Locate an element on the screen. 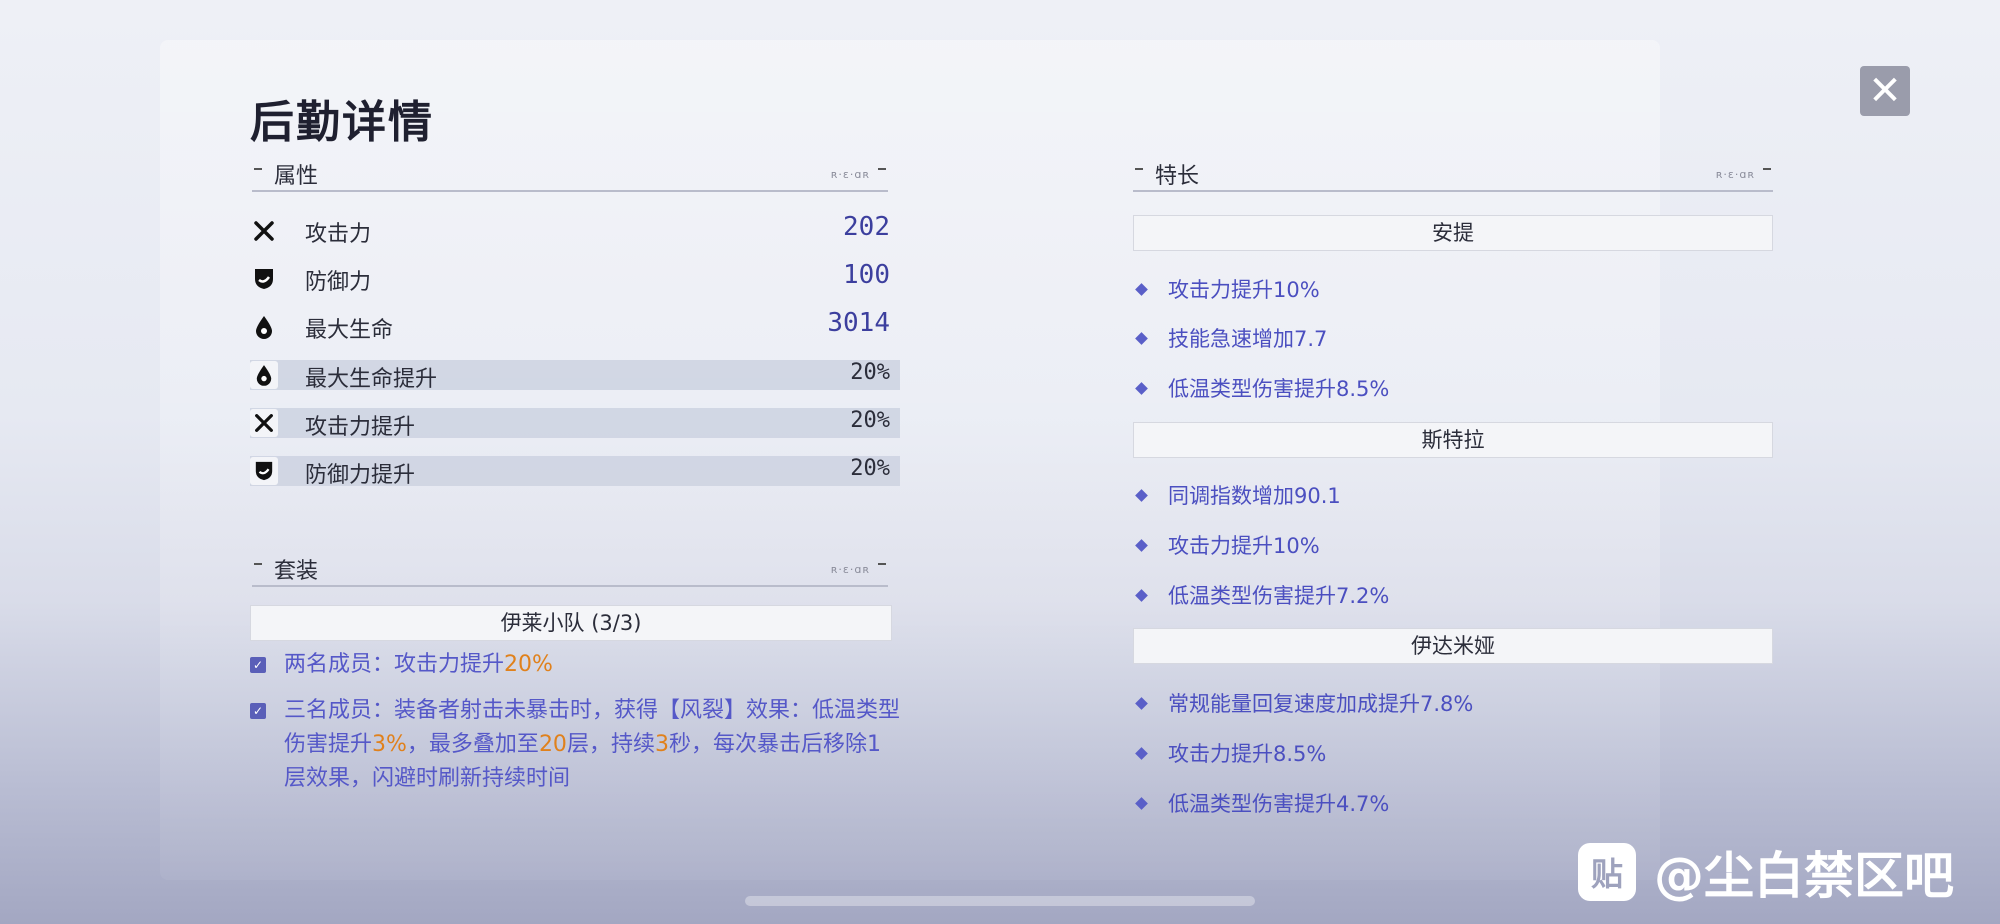 The width and height of the screenshot is (2000, 924). specialty-item: 攻击力提升8.5% is located at coordinates (1231, 753).